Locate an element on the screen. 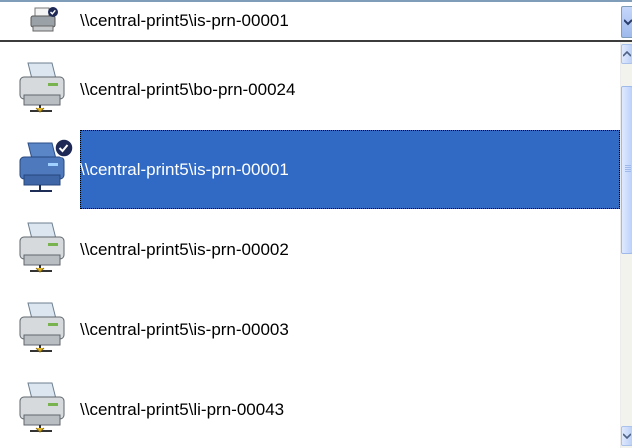  scroll-up-button is located at coordinates (626, 54).